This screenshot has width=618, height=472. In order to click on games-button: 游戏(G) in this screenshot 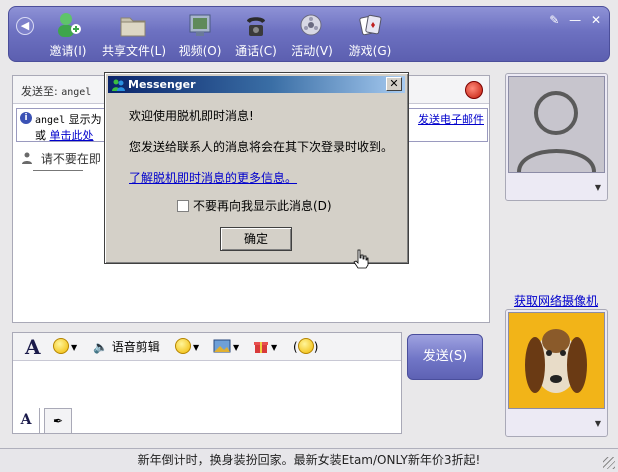, I will do `click(370, 35)`.